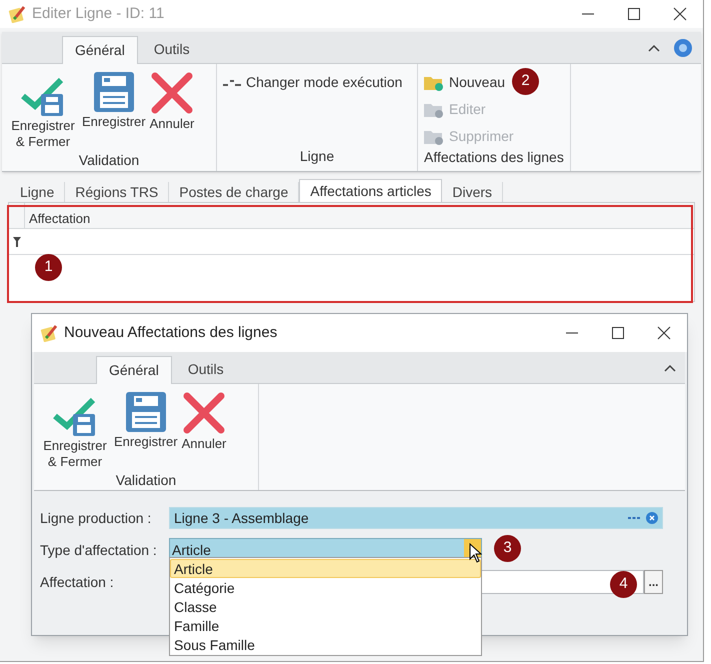  What do you see at coordinates (683, 48) in the screenshot?
I see `help-icon` at bounding box center [683, 48].